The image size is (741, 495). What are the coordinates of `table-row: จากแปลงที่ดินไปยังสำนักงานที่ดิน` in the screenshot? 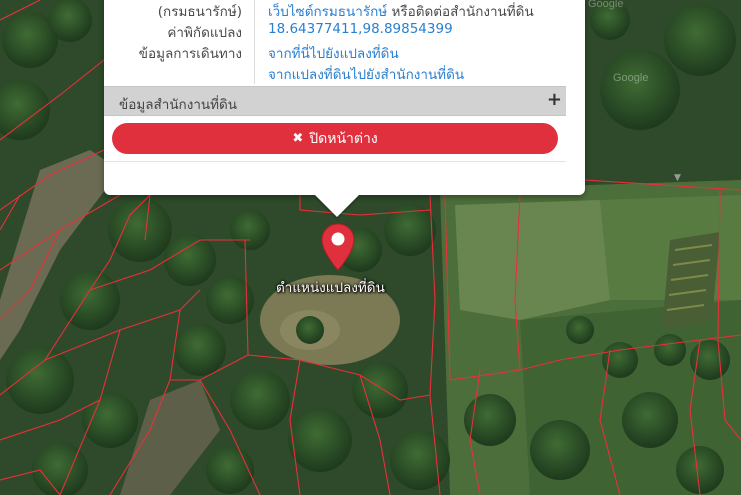 It's located at (335, 74).